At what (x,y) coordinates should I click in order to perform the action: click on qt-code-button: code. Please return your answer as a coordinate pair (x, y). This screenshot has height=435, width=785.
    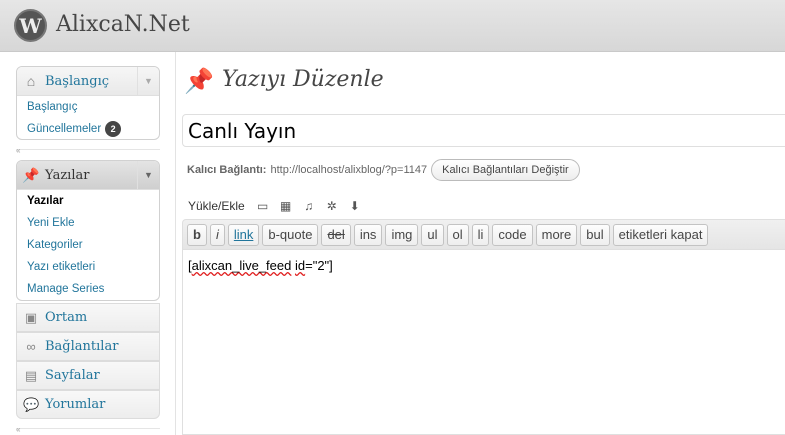
    Looking at the image, I should click on (512, 234).